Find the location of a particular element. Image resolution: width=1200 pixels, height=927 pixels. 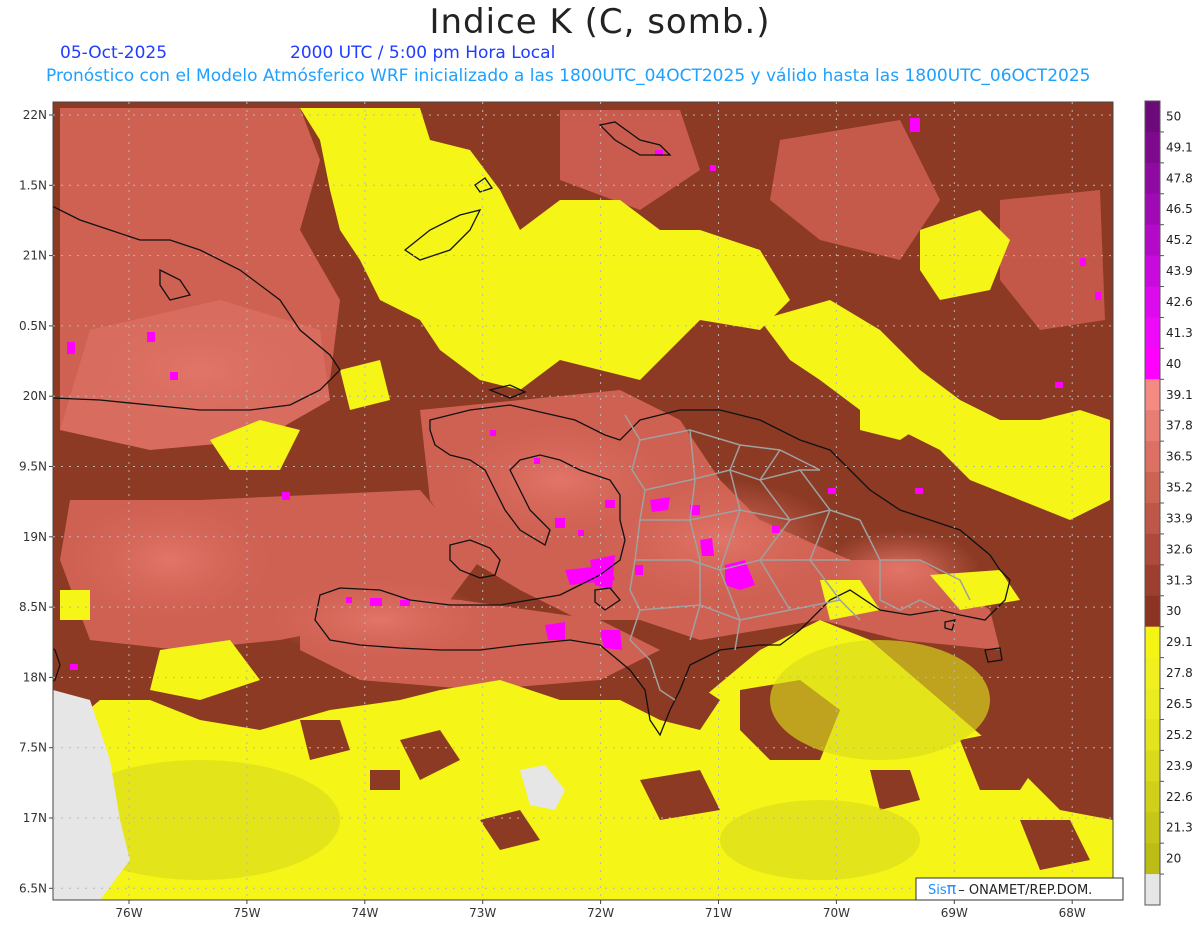

colorbar-label: 46.5 is located at coordinates (1179, 209).